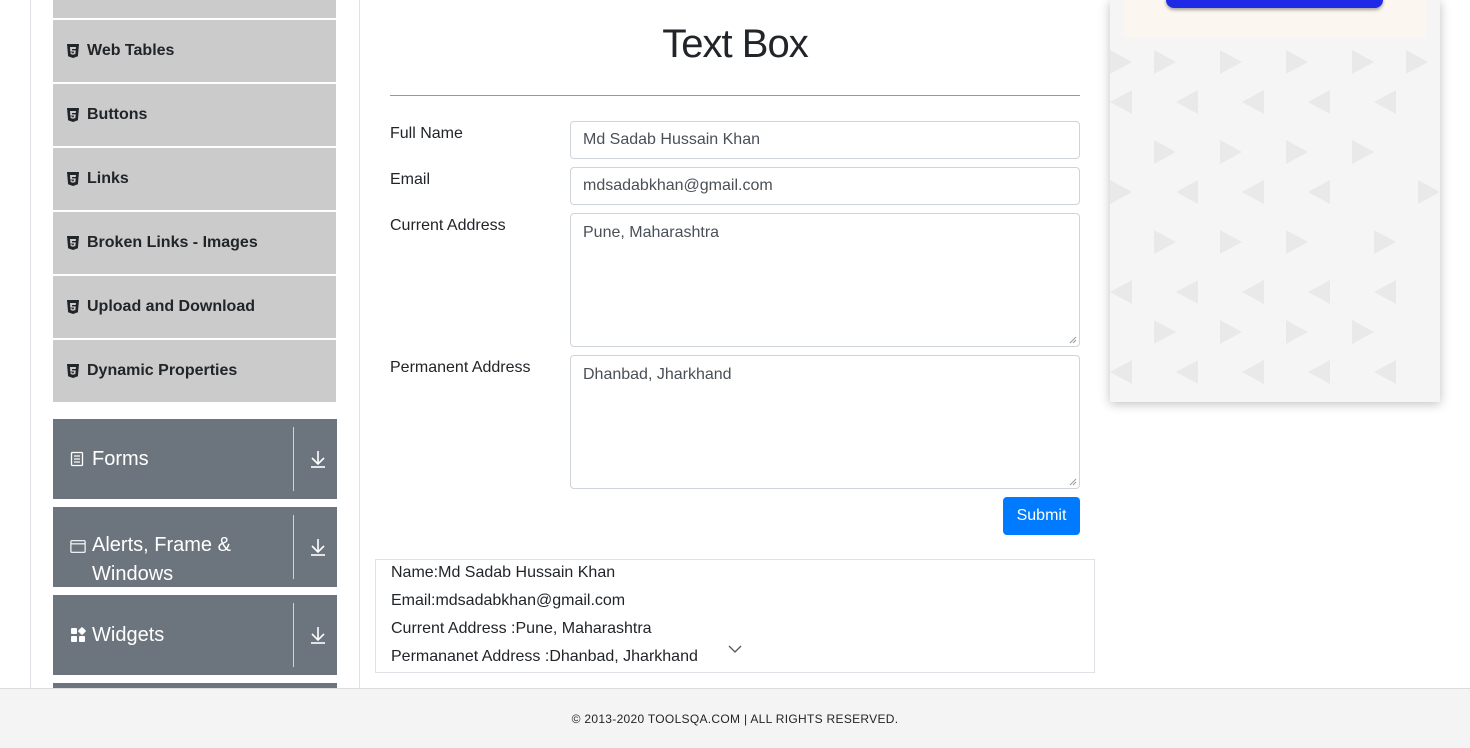 Image resolution: width=1470 pixels, height=748 pixels. I want to click on sidebar-item-buttons: Buttons, so click(194, 115).